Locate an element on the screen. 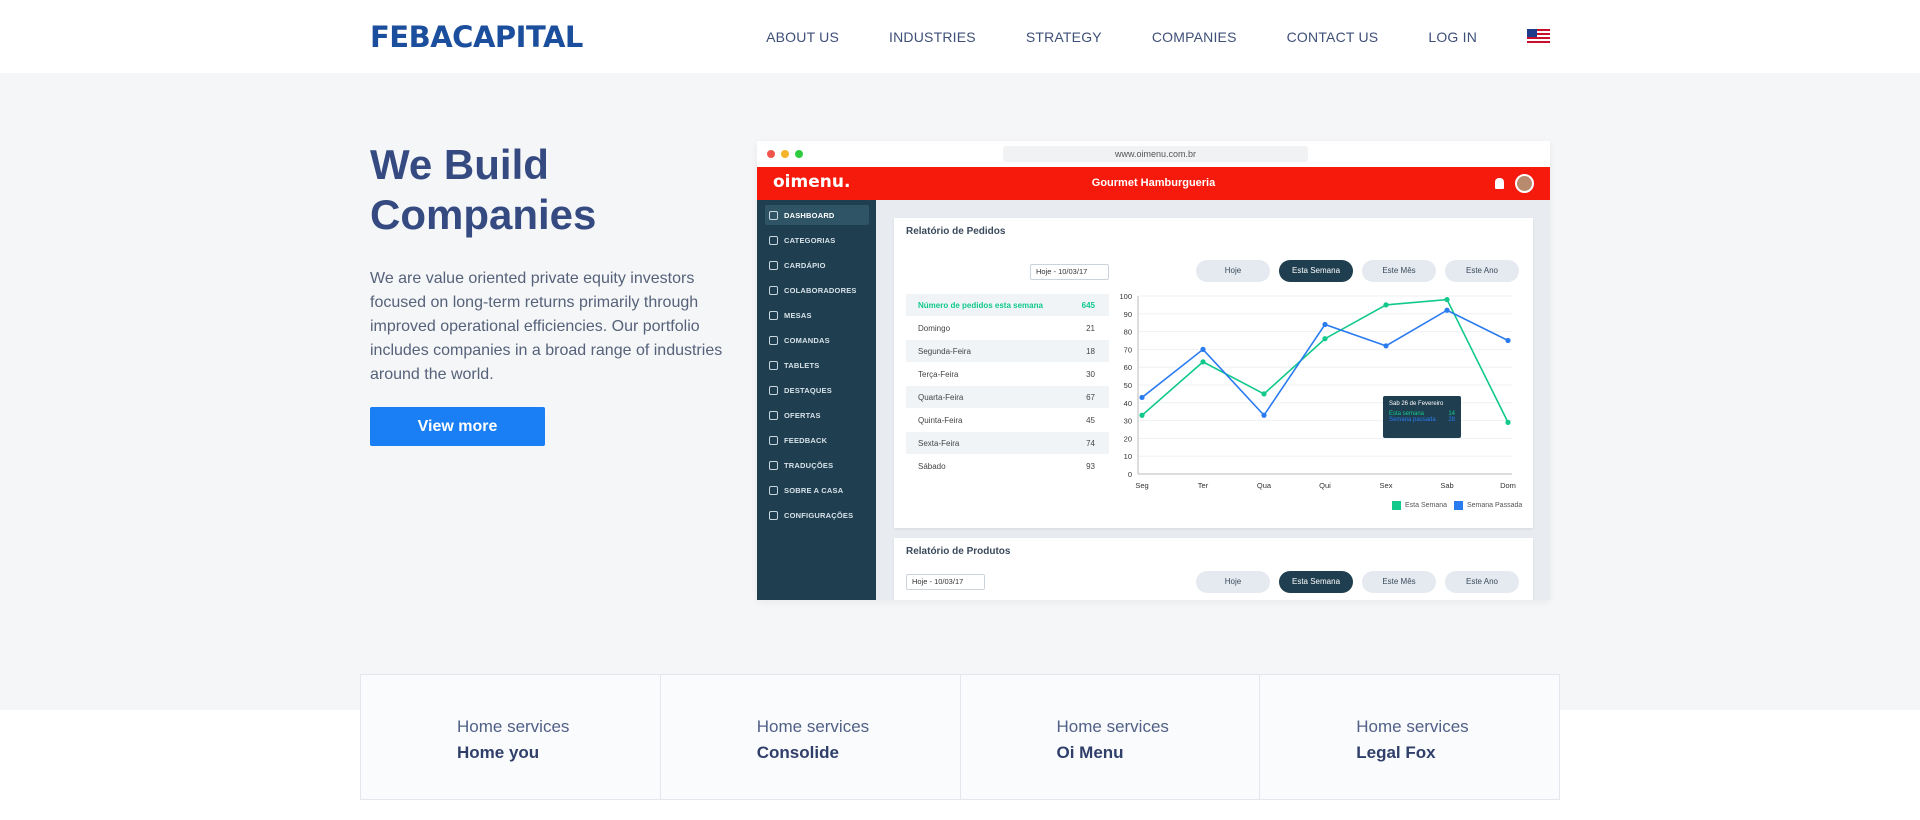  row-value: 74 is located at coordinates (1090, 443).